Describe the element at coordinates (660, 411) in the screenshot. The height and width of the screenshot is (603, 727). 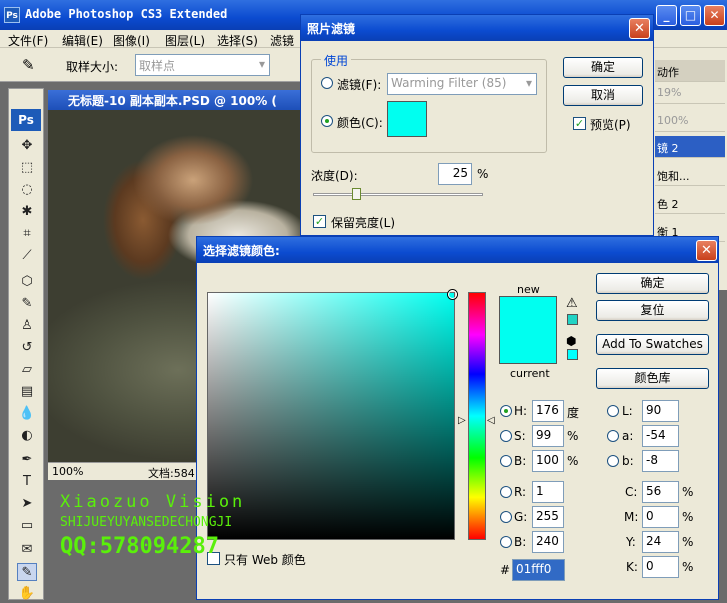
I see `lab-l-input: 90` at that location.